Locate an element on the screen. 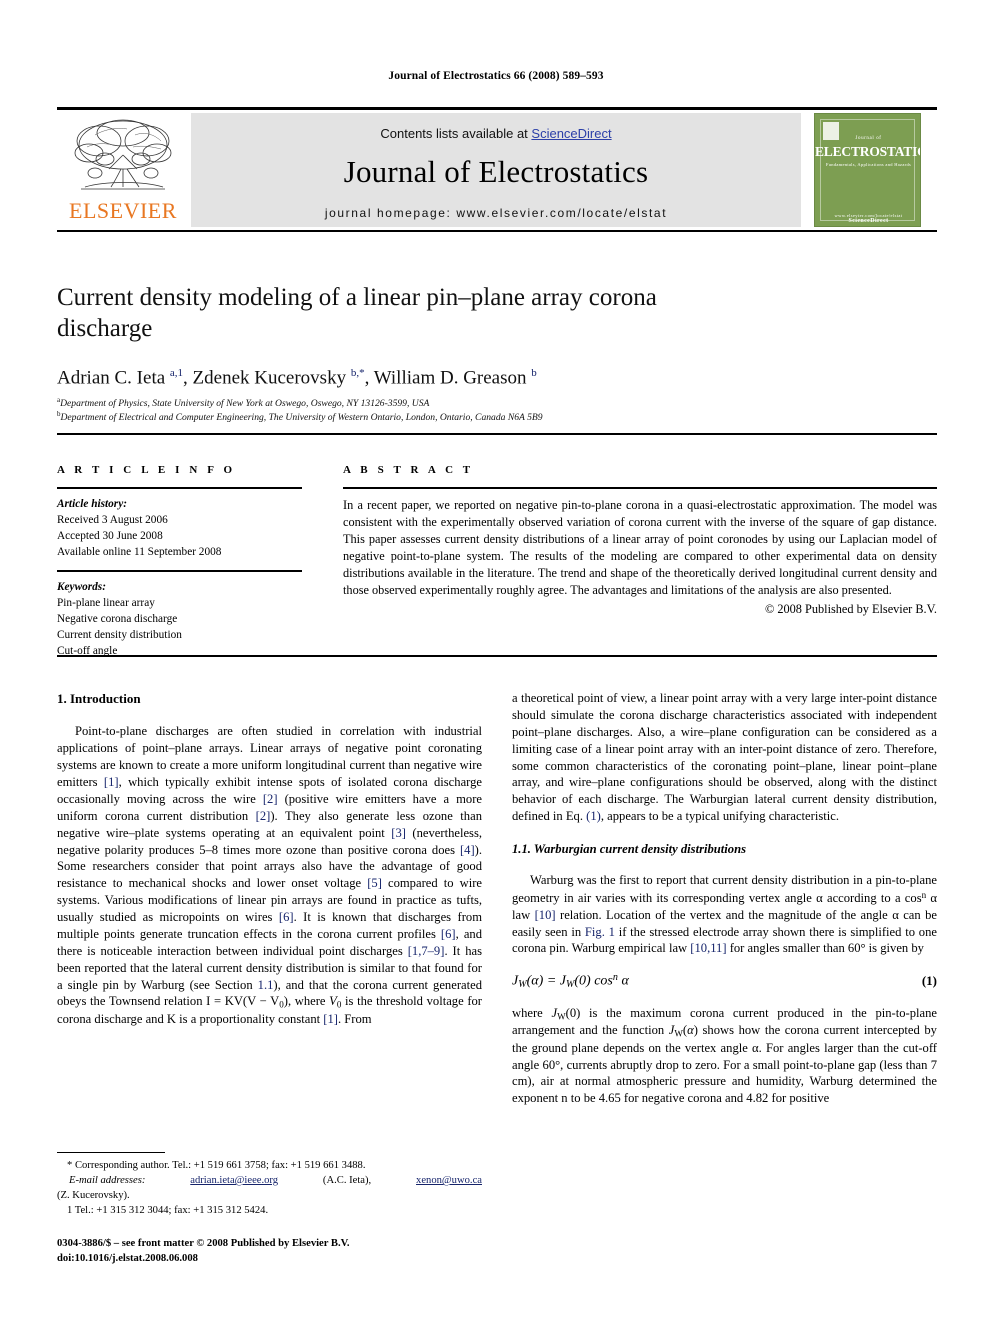  citation-ref: [4] is located at coordinates (467, 850).